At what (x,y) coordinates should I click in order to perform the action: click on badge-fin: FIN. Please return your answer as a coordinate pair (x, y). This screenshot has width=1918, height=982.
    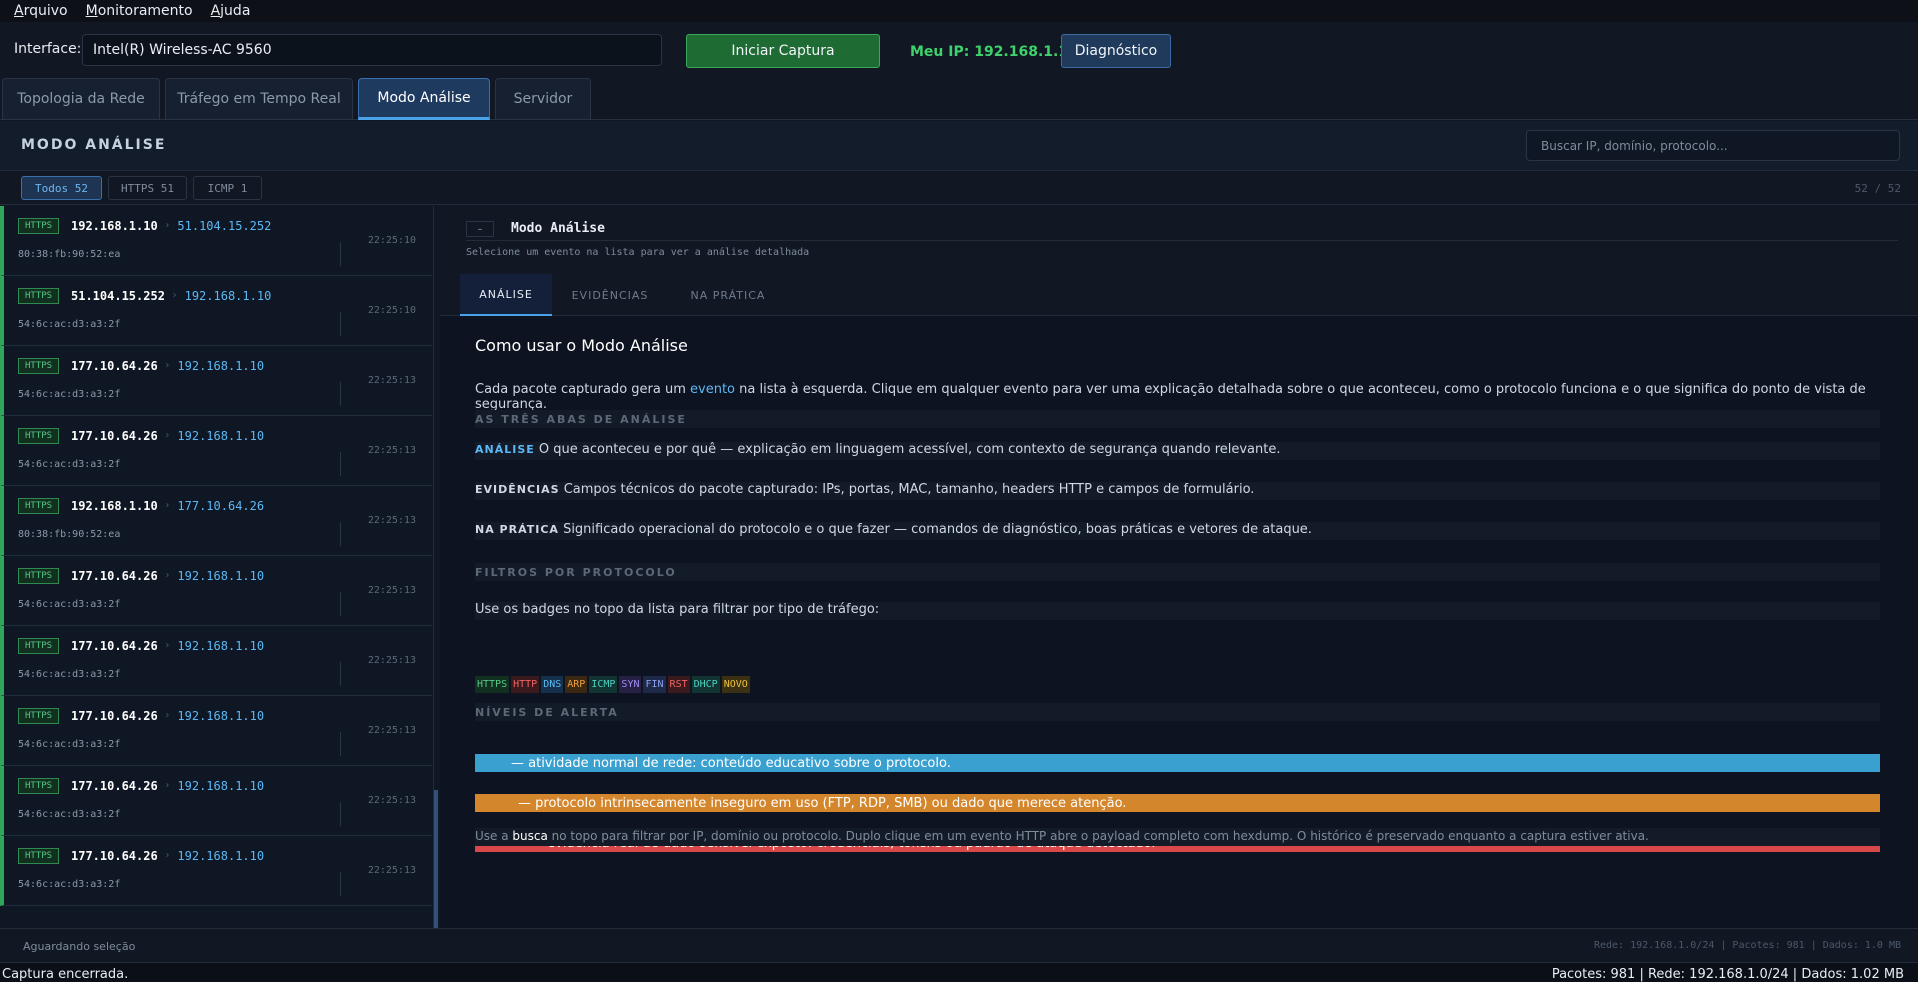
    Looking at the image, I should click on (654, 684).